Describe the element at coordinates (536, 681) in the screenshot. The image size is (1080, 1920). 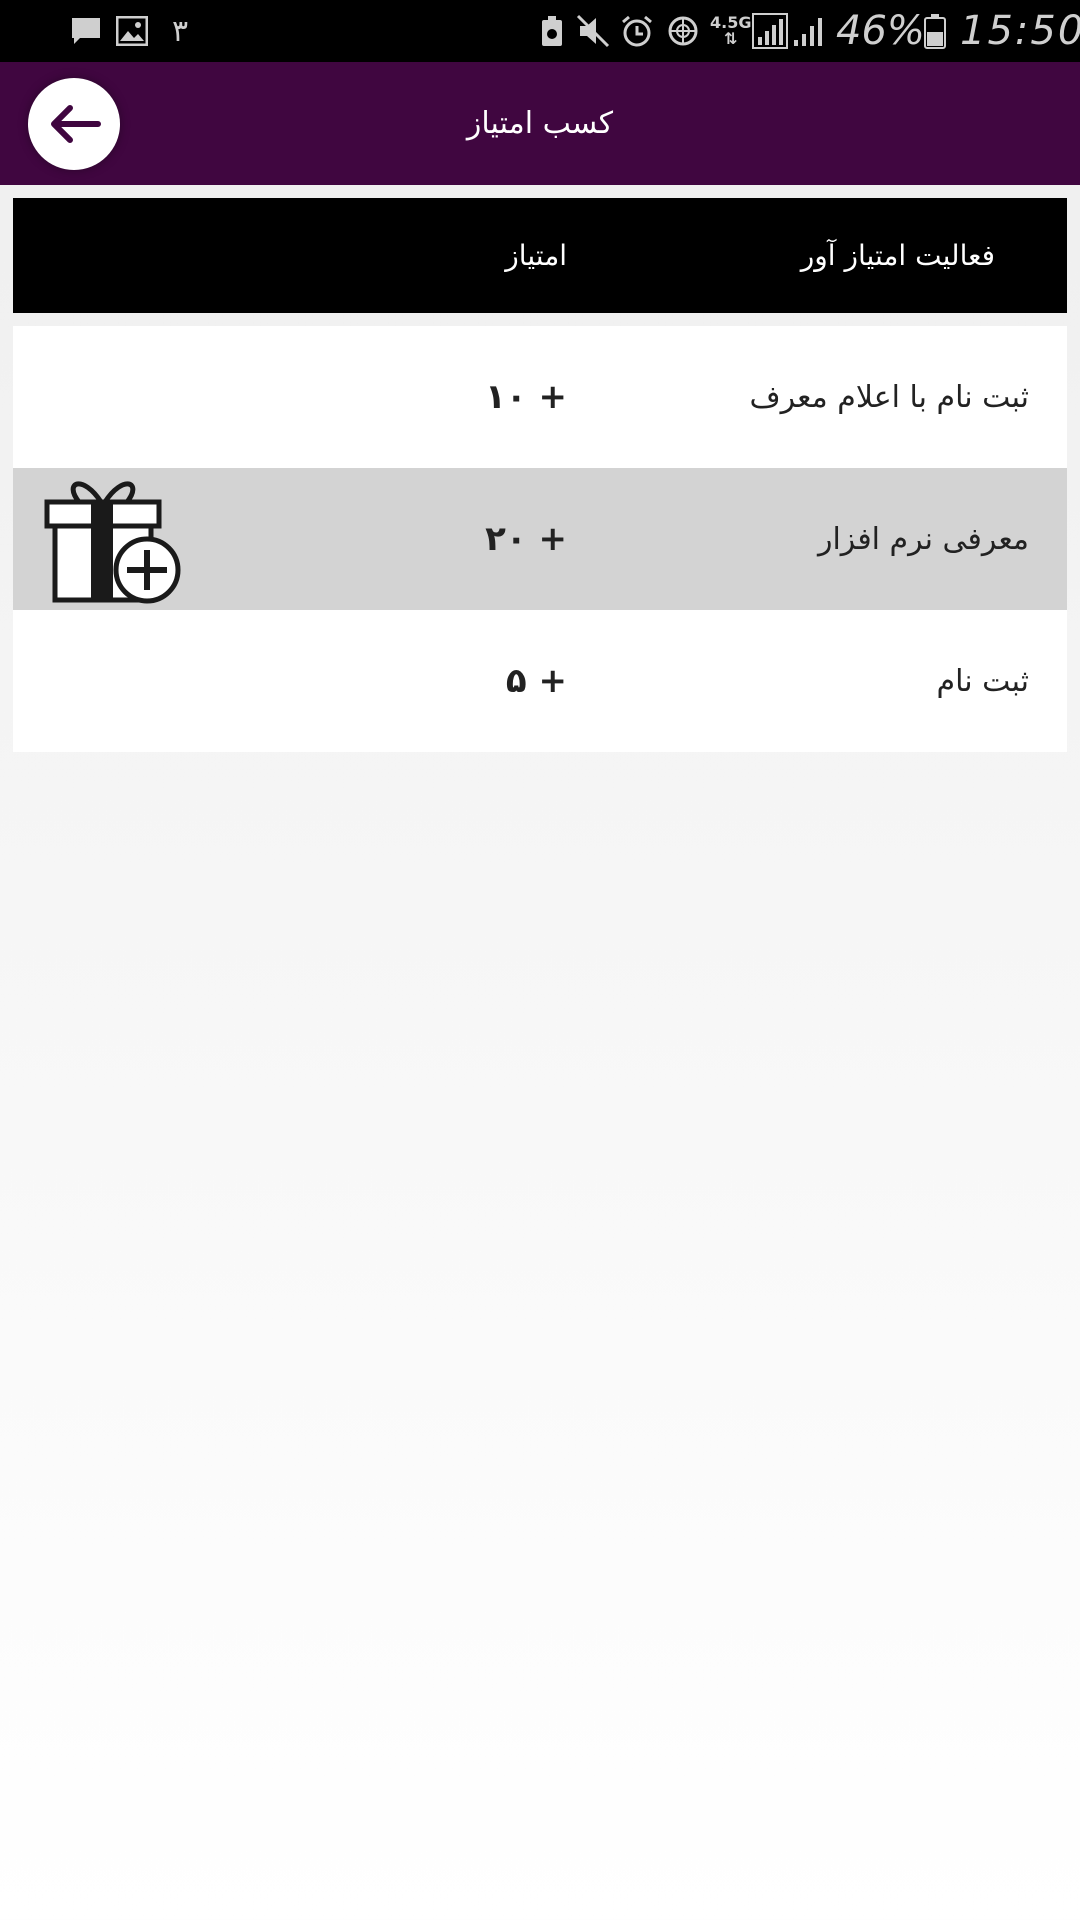
I see `row-score: + ۵` at that location.